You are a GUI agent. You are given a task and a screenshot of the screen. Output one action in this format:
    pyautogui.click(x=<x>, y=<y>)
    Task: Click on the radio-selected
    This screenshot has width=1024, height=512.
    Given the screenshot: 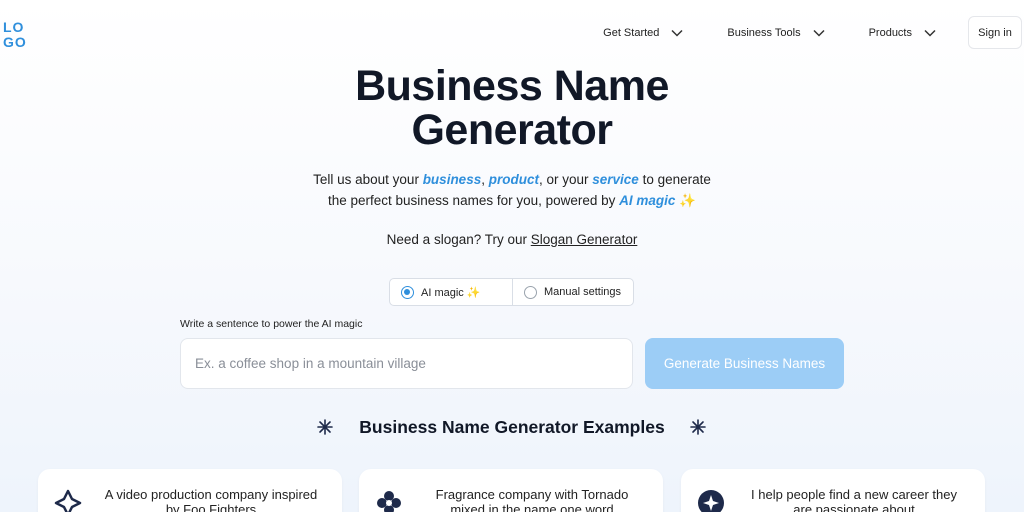 What is the action you would take?
    pyautogui.click(x=407, y=292)
    